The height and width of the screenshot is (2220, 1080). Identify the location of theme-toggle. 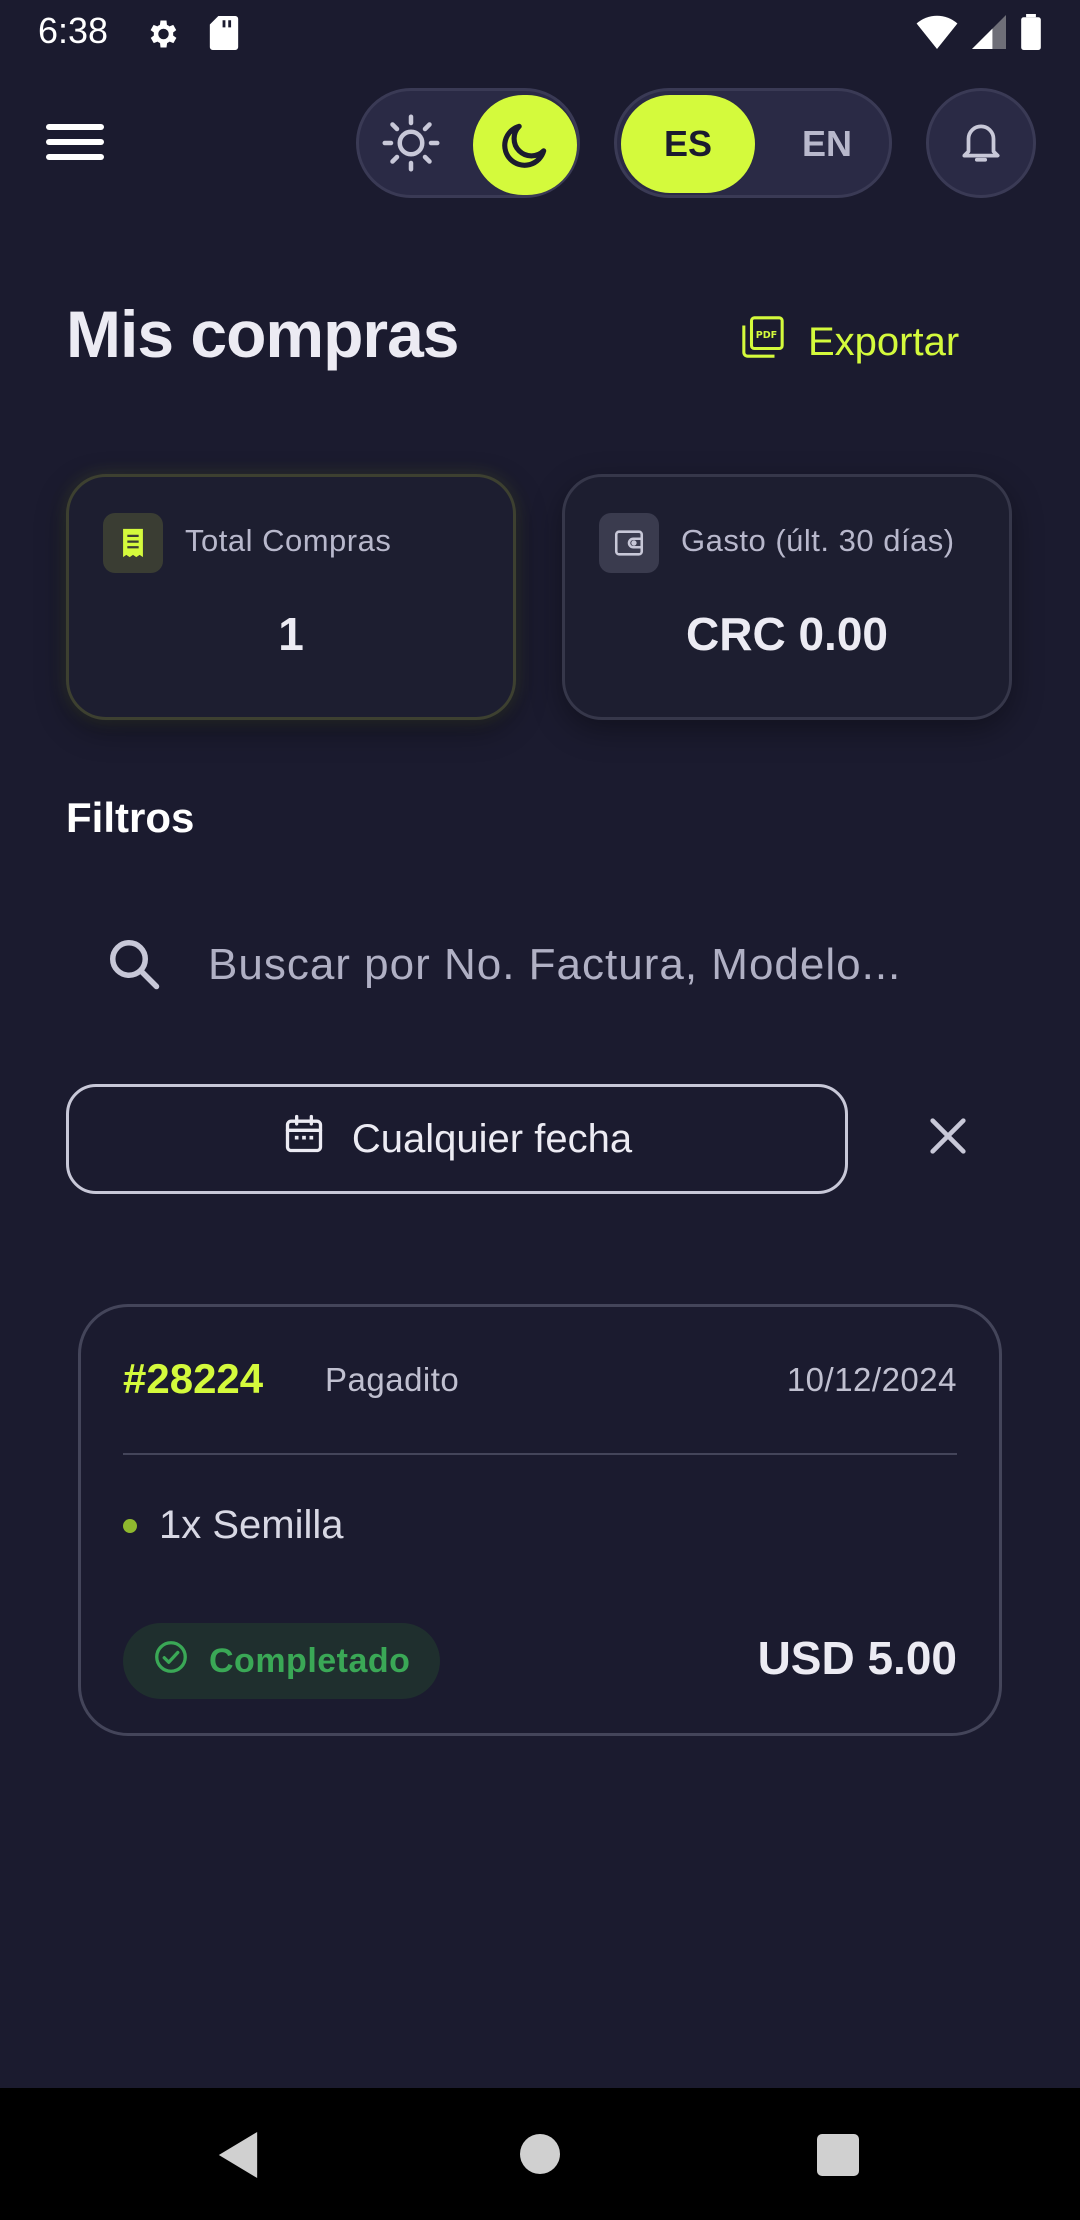
(468, 143).